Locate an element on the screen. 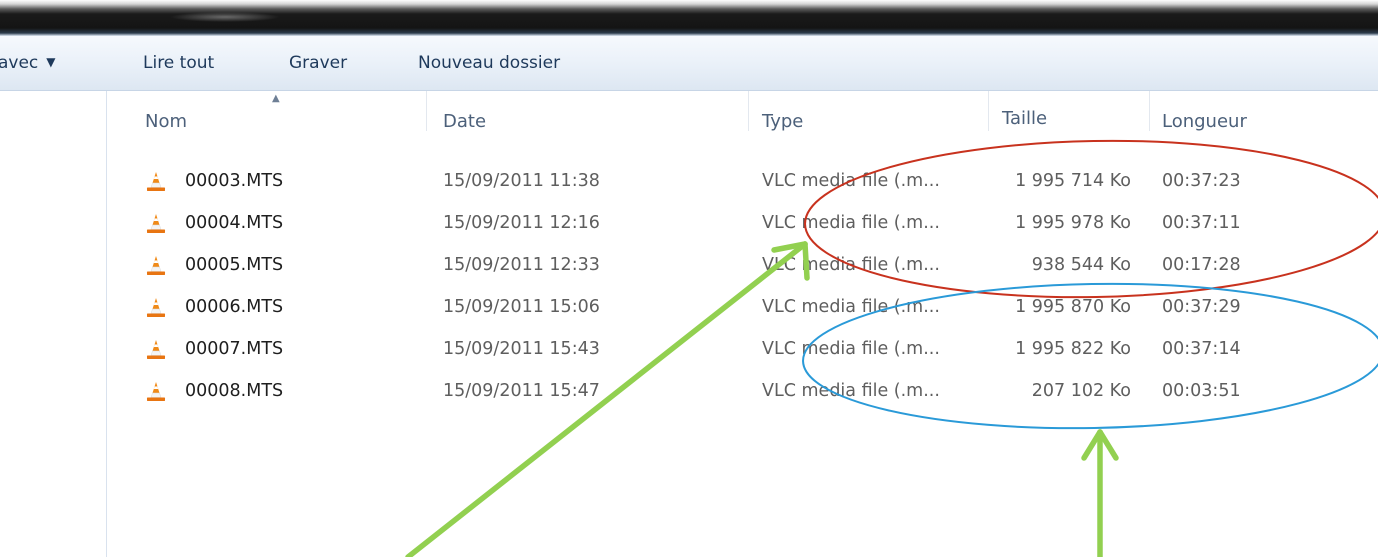 This screenshot has height=557, width=1378. file-name: 00005.MTS is located at coordinates (234, 265).